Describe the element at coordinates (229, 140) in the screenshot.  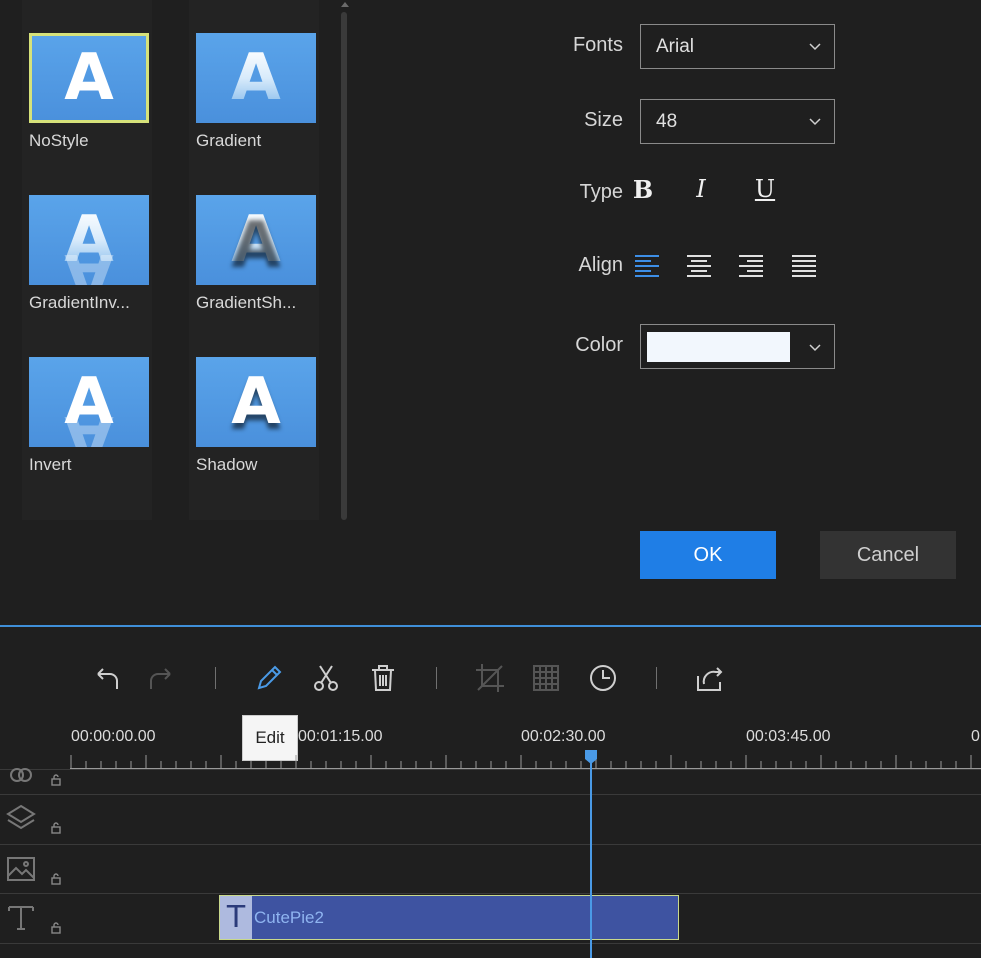
I see `style-label: Gradient` at that location.